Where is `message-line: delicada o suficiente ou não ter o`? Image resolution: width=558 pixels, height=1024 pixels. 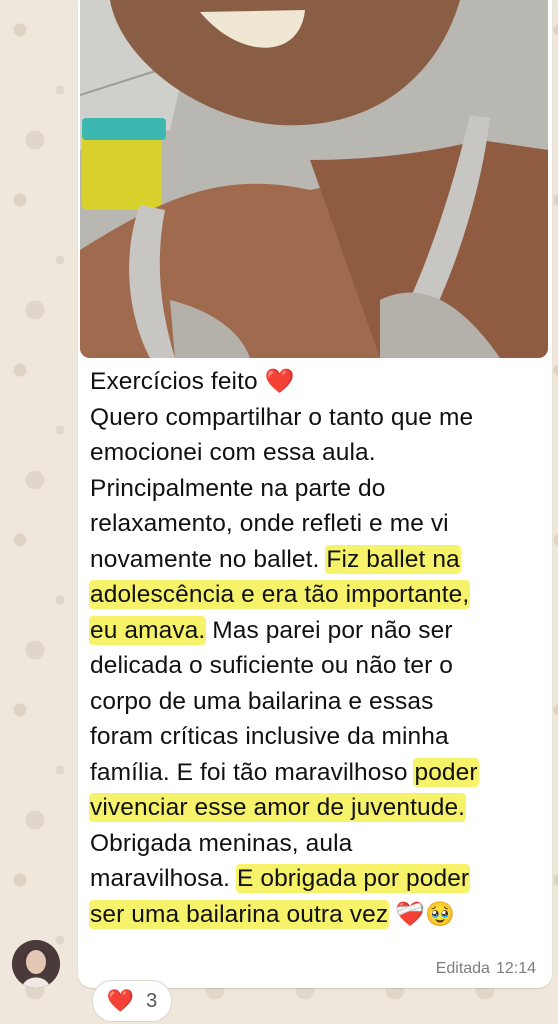
message-line: delicada o suficiente ou não ter o is located at coordinates (271, 665).